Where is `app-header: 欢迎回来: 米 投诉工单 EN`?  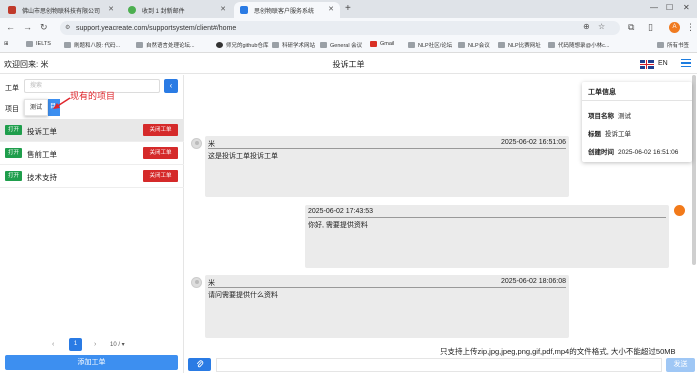 app-header: 欢迎回来: 米 投诉工单 EN is located at coordinates (348, 64).